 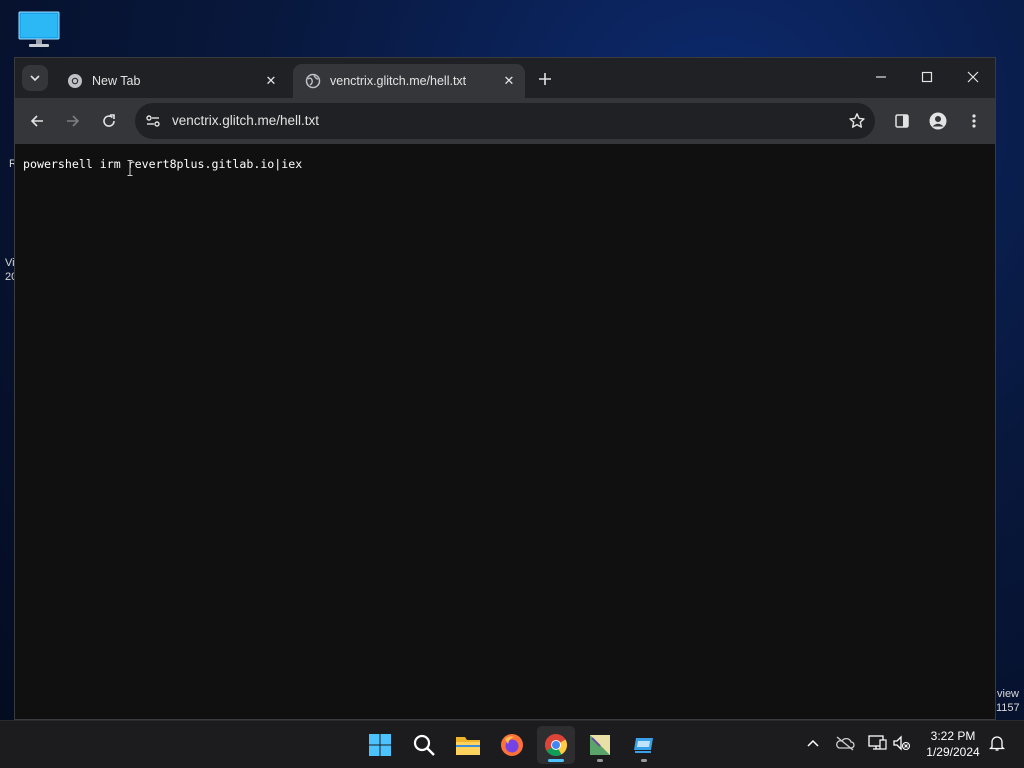 I want to click on address-text: venctrix.glitch.me/hell.txt, so click(x=245, y=121).